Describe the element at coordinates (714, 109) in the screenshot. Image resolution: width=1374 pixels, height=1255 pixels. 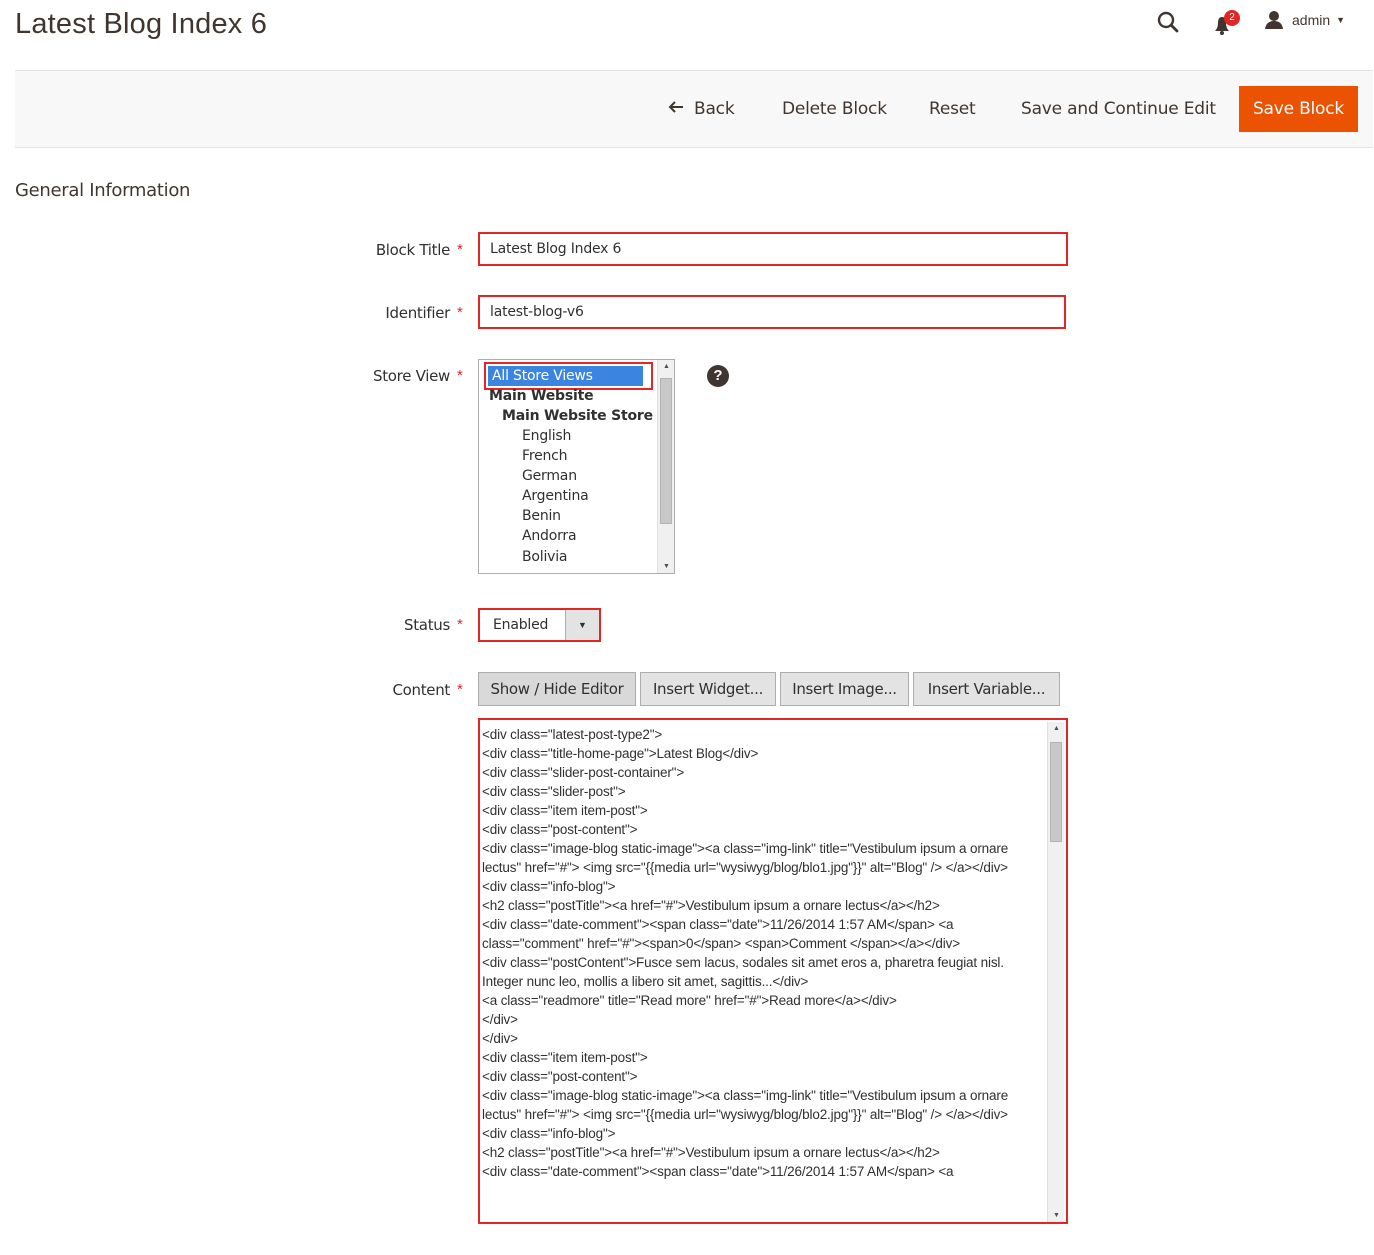
I see `back-label: Back` at that location.